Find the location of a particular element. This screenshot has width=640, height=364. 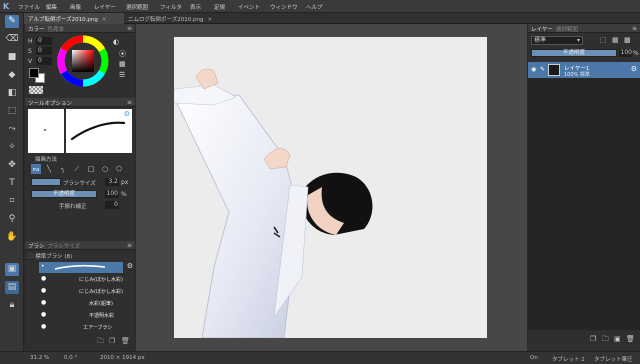

s-input: 0 is located at coordinates (44, 51).